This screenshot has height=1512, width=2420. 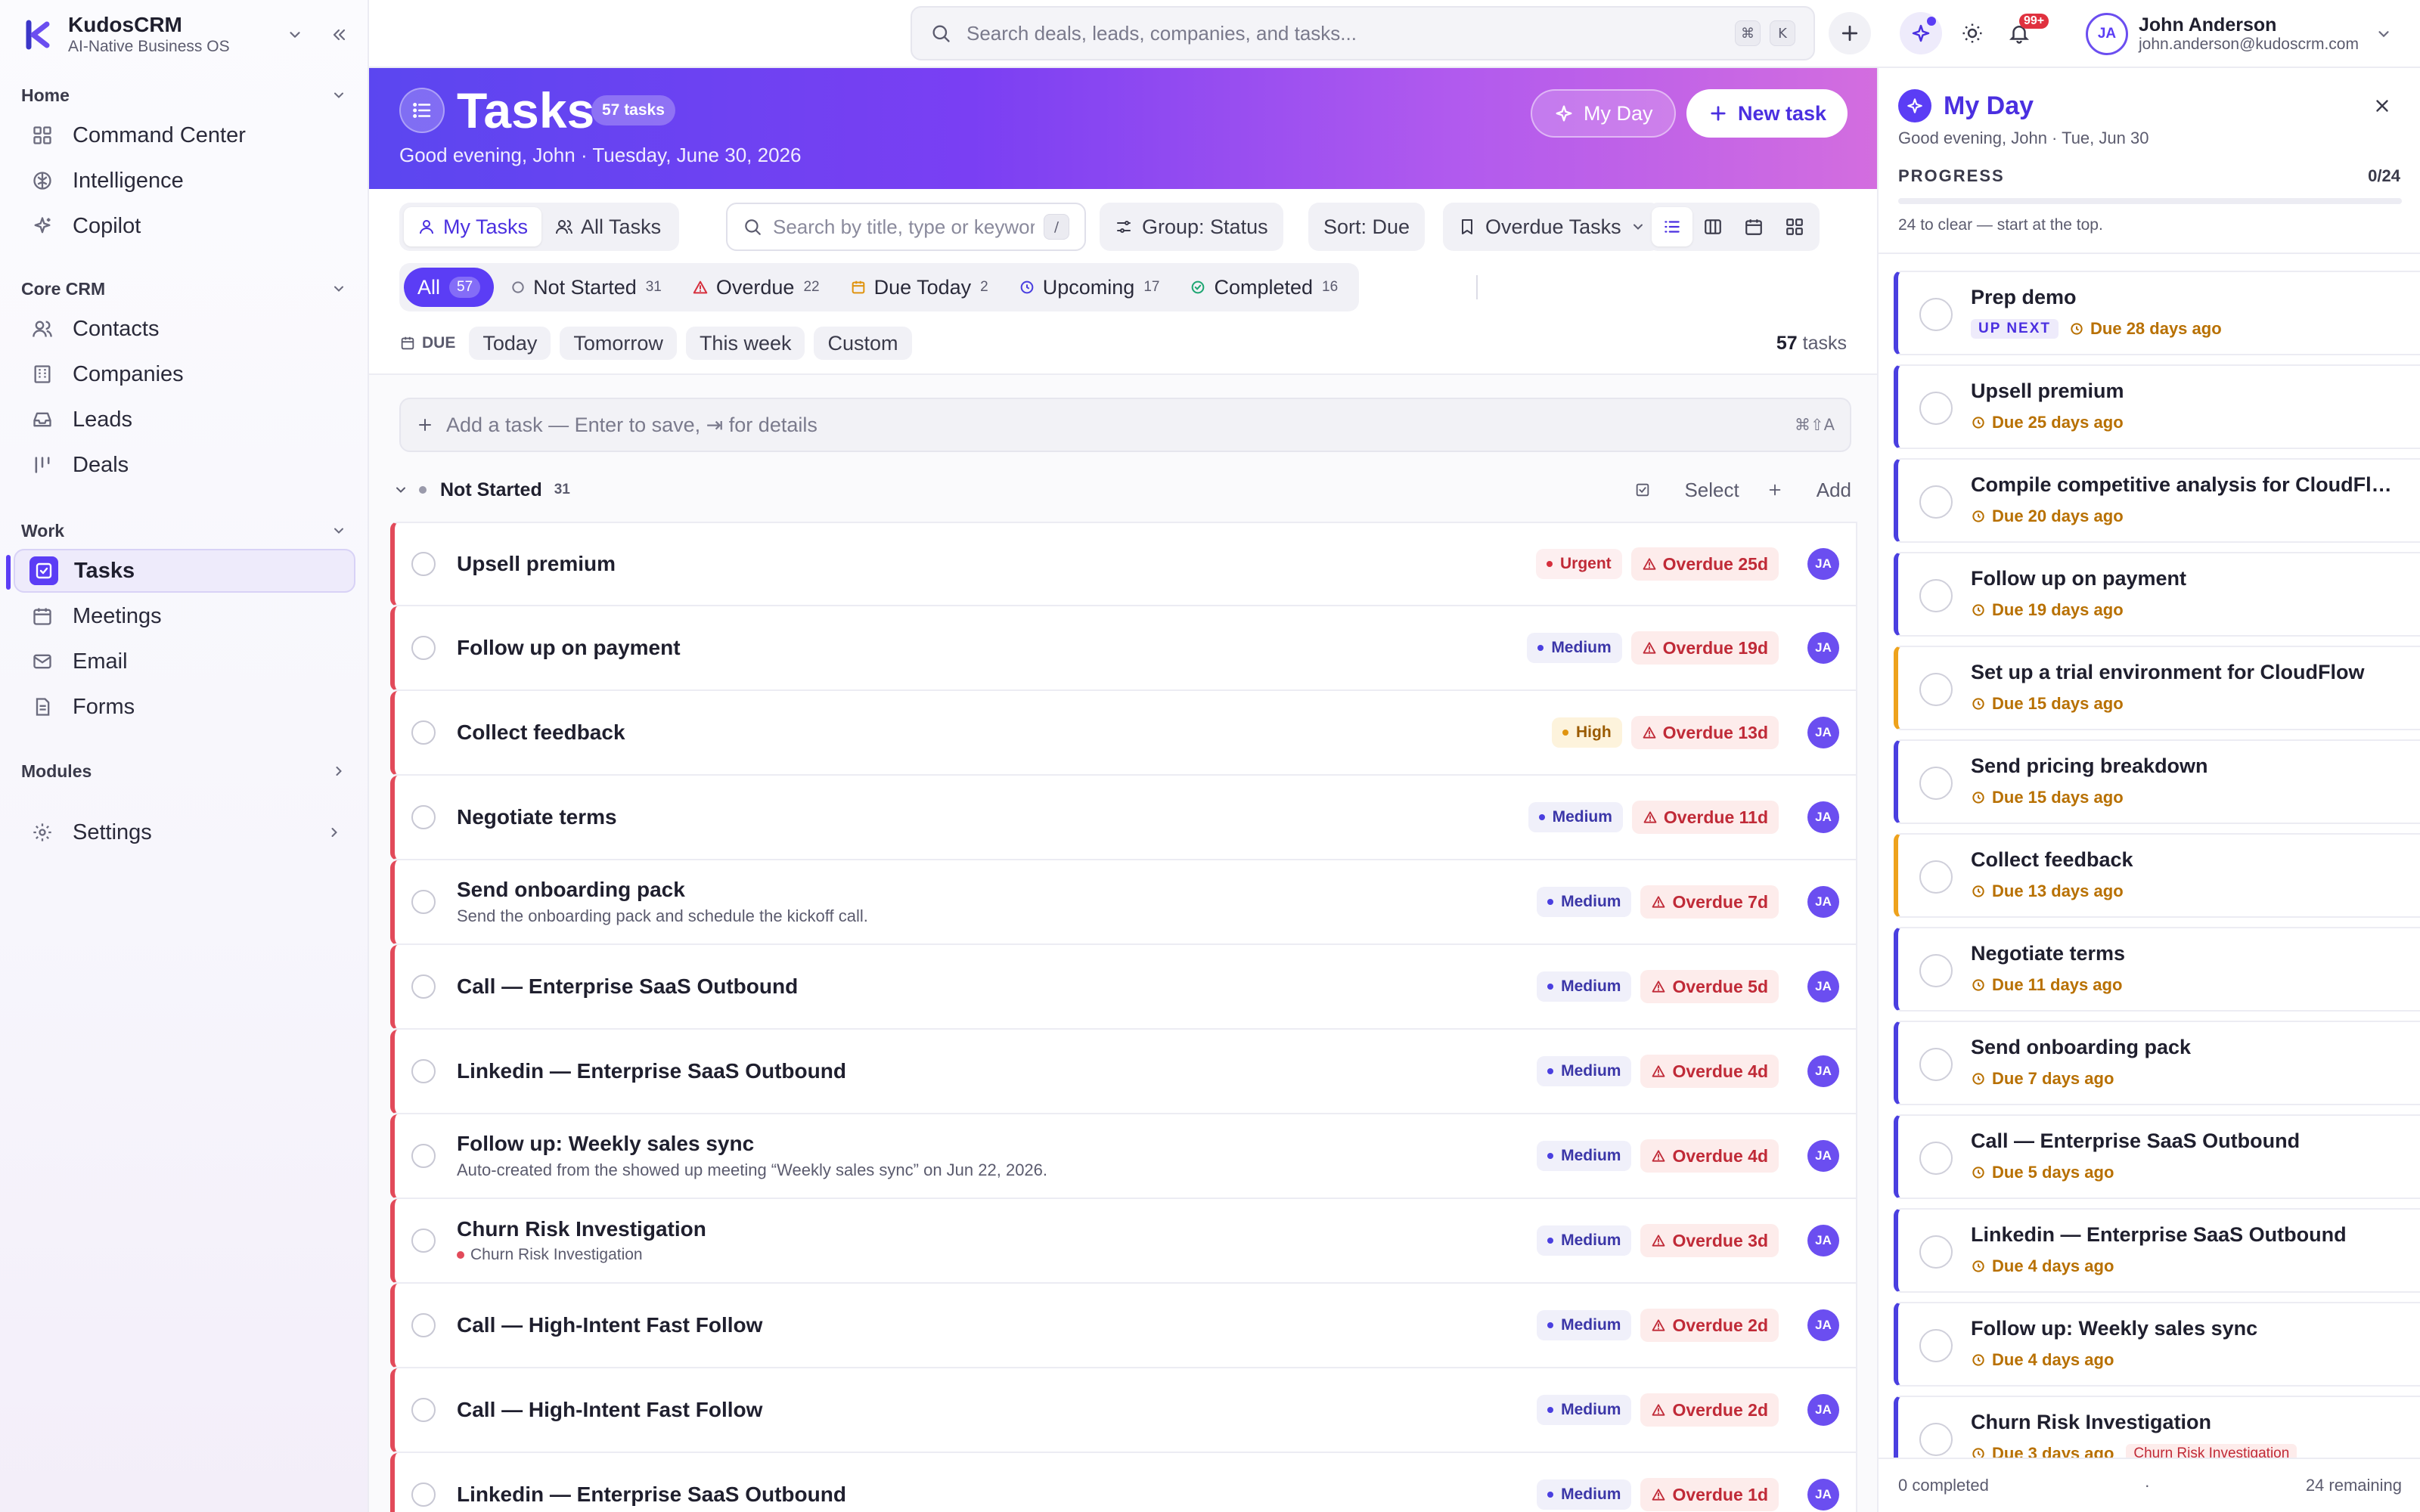 What do you see at coordinates (2157, 1063) in the screenshot?
I see `my-day-card: Send onboarding pack Due 7 days ago` at bounding box center [2157, 1063].